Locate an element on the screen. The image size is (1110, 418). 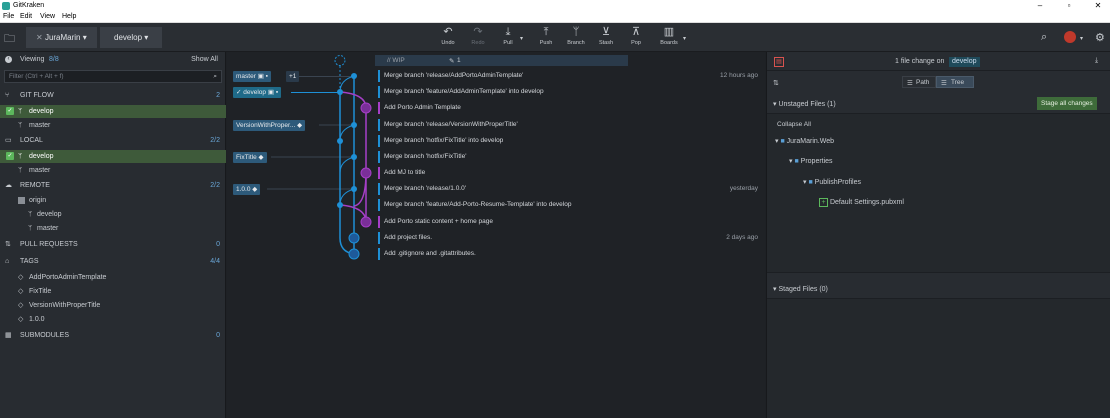
collapse-all-link: Collapse All is located at coordinates (794, 124).